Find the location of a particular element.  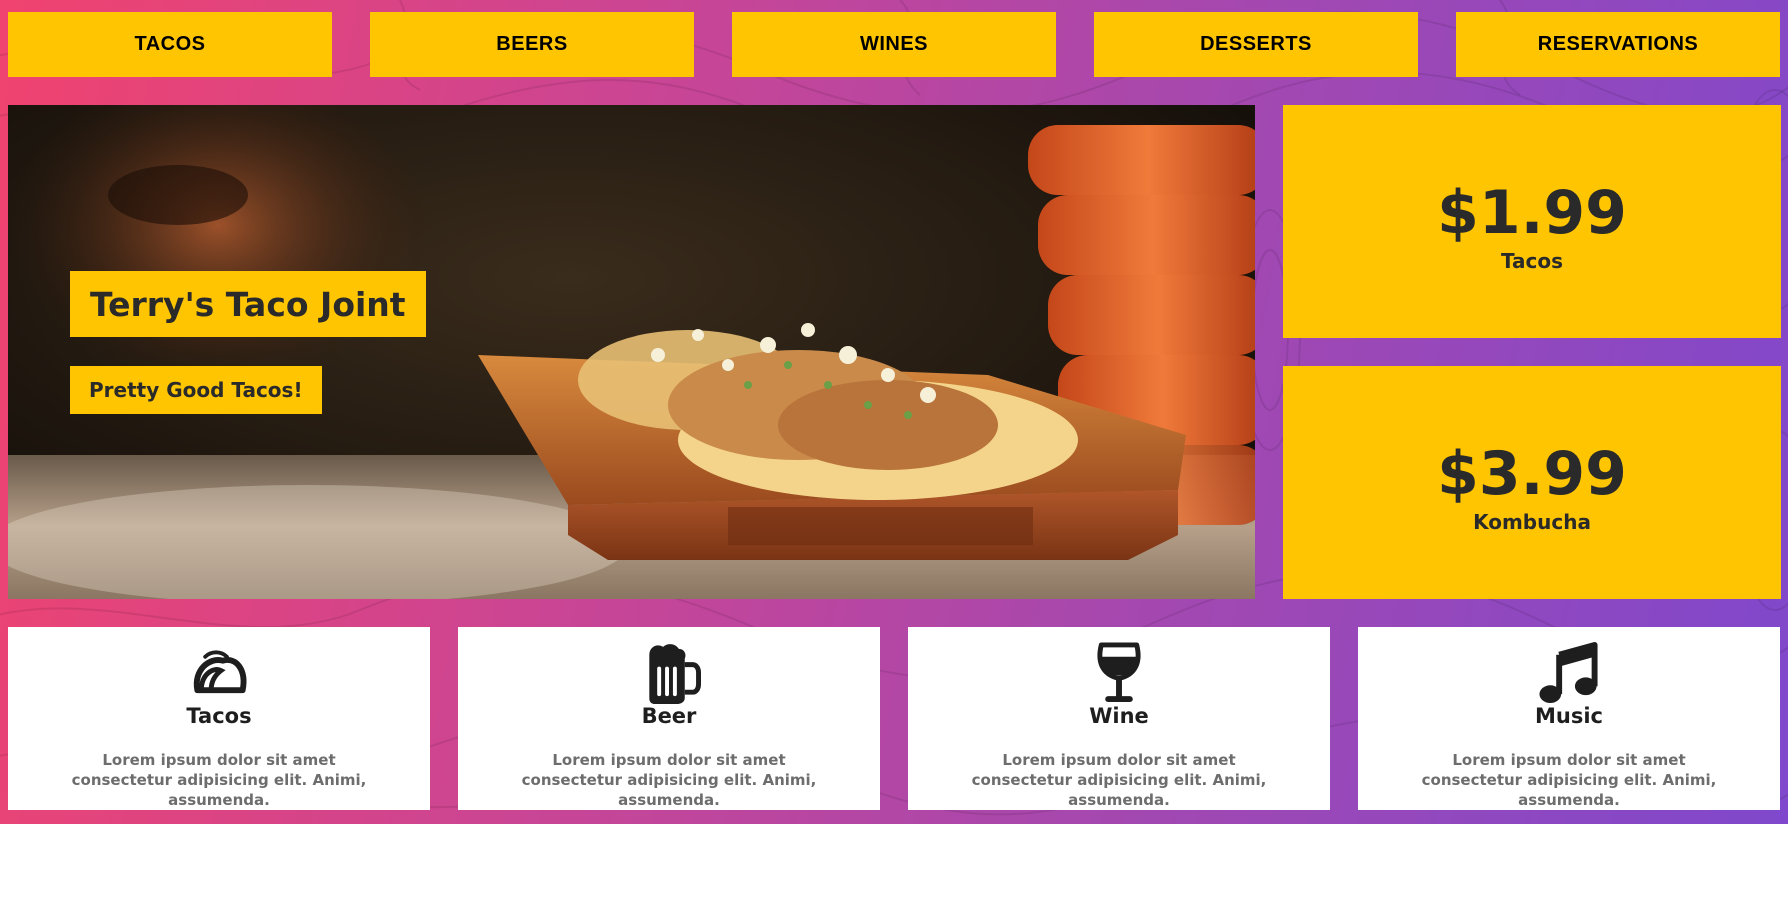

wine-glass-icon is located at coordinates (1119, 672).